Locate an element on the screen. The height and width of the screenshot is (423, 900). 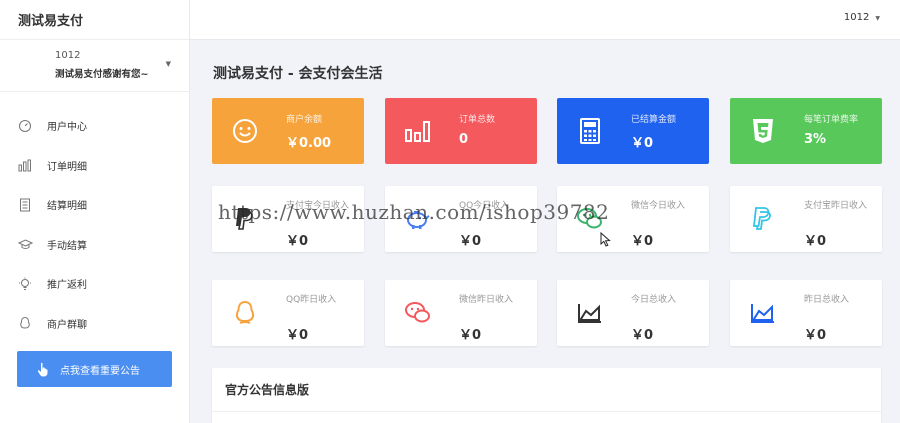
stat-card-settled: 已结算金额 ￥0 is located at coordinates (633, 131).